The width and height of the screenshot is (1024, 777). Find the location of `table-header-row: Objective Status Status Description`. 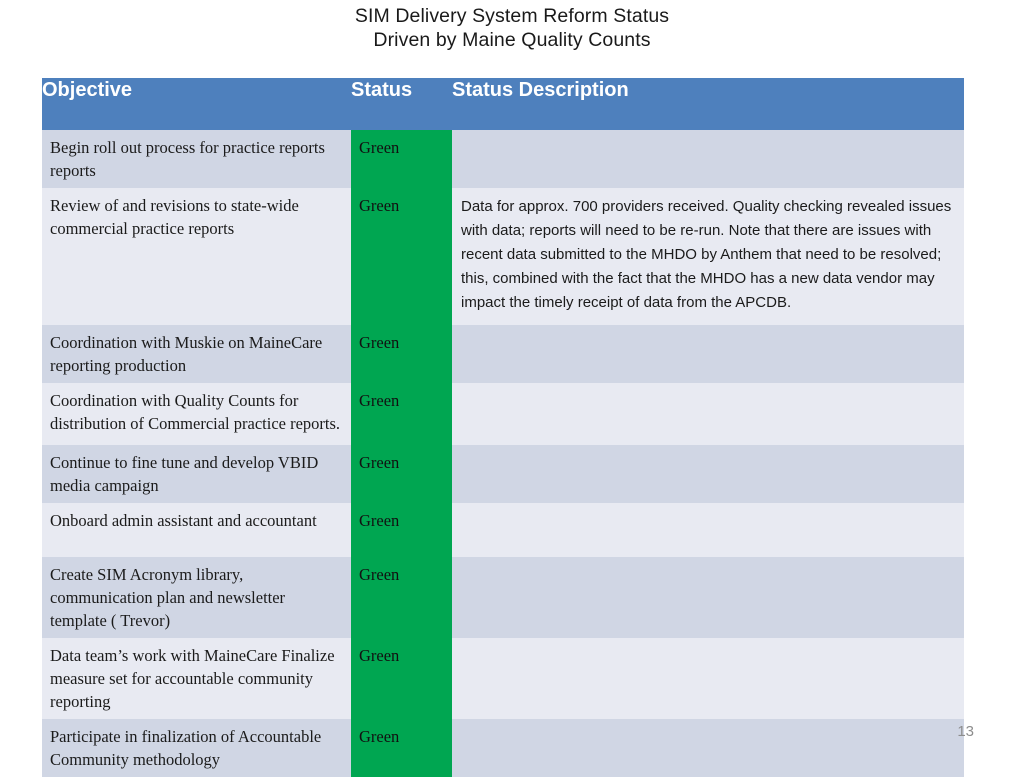

table-header-row: Objective Status Status Description is located at coordinates (503, 104).